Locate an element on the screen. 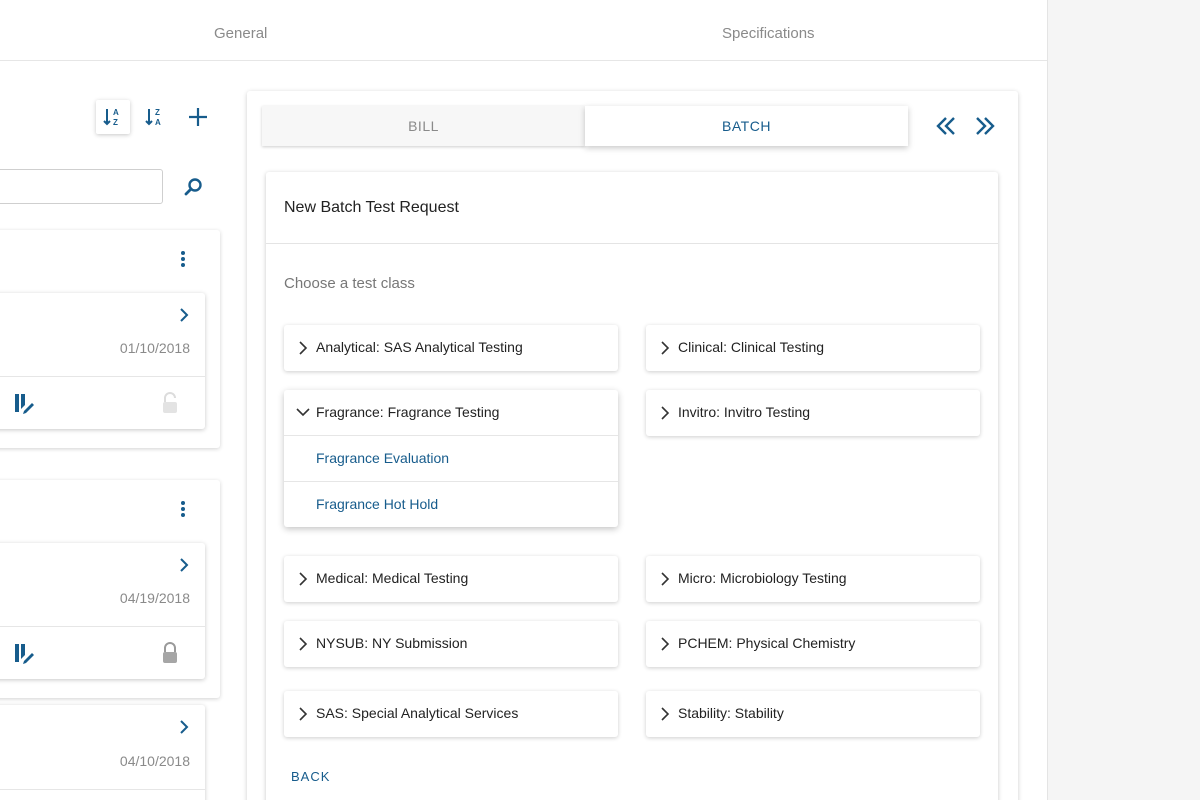  sort-az-button: A Z is located at coordinates (113, 117).